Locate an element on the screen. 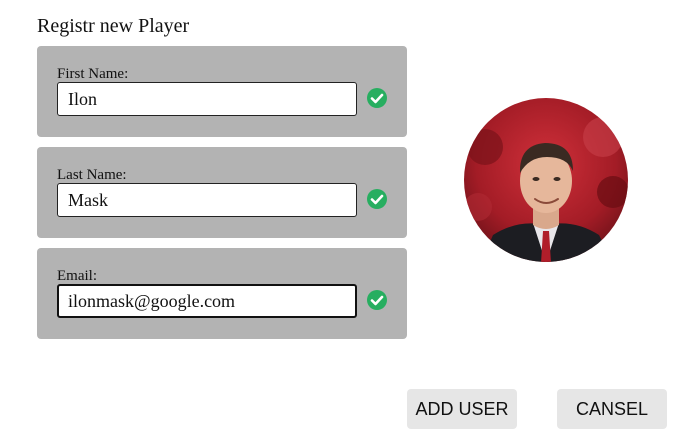 This screenshot has width=686, height=437. last-name-label: Last Name: is located at coordinates (92, 175).